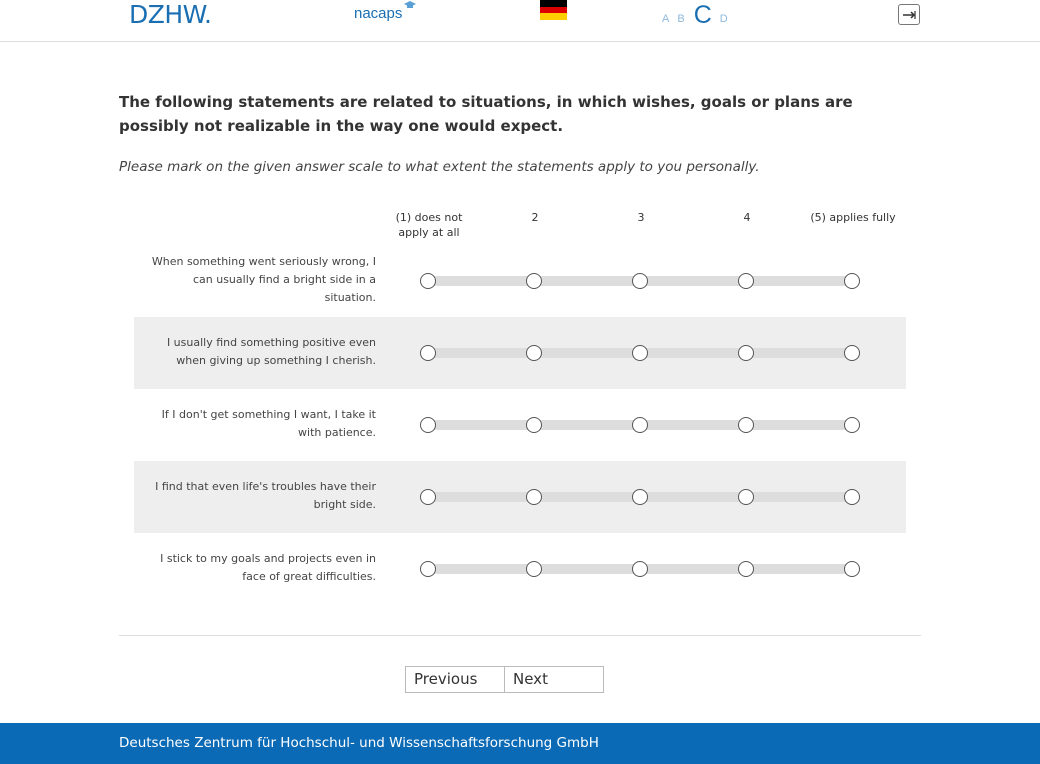 The width and height of the screenshot is (1040, 764). I want to click on divider, so click(520, 635).